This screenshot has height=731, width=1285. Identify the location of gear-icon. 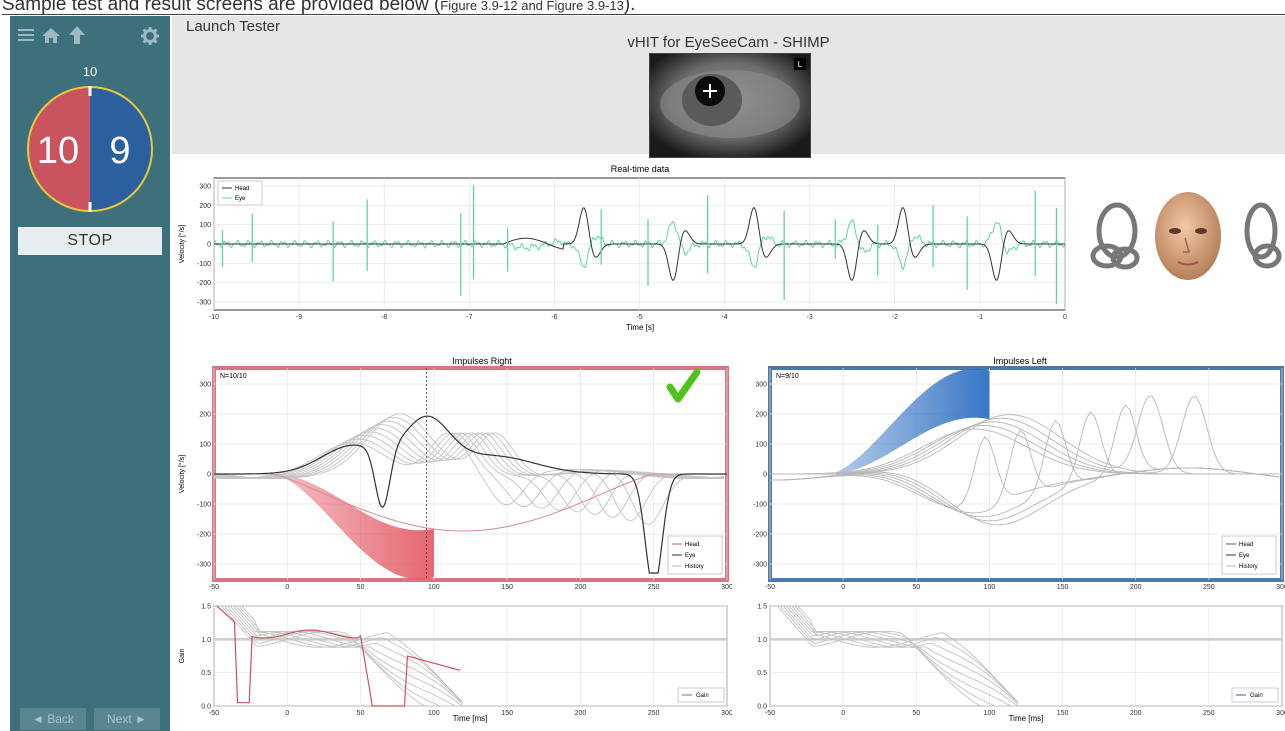
(150, 36).